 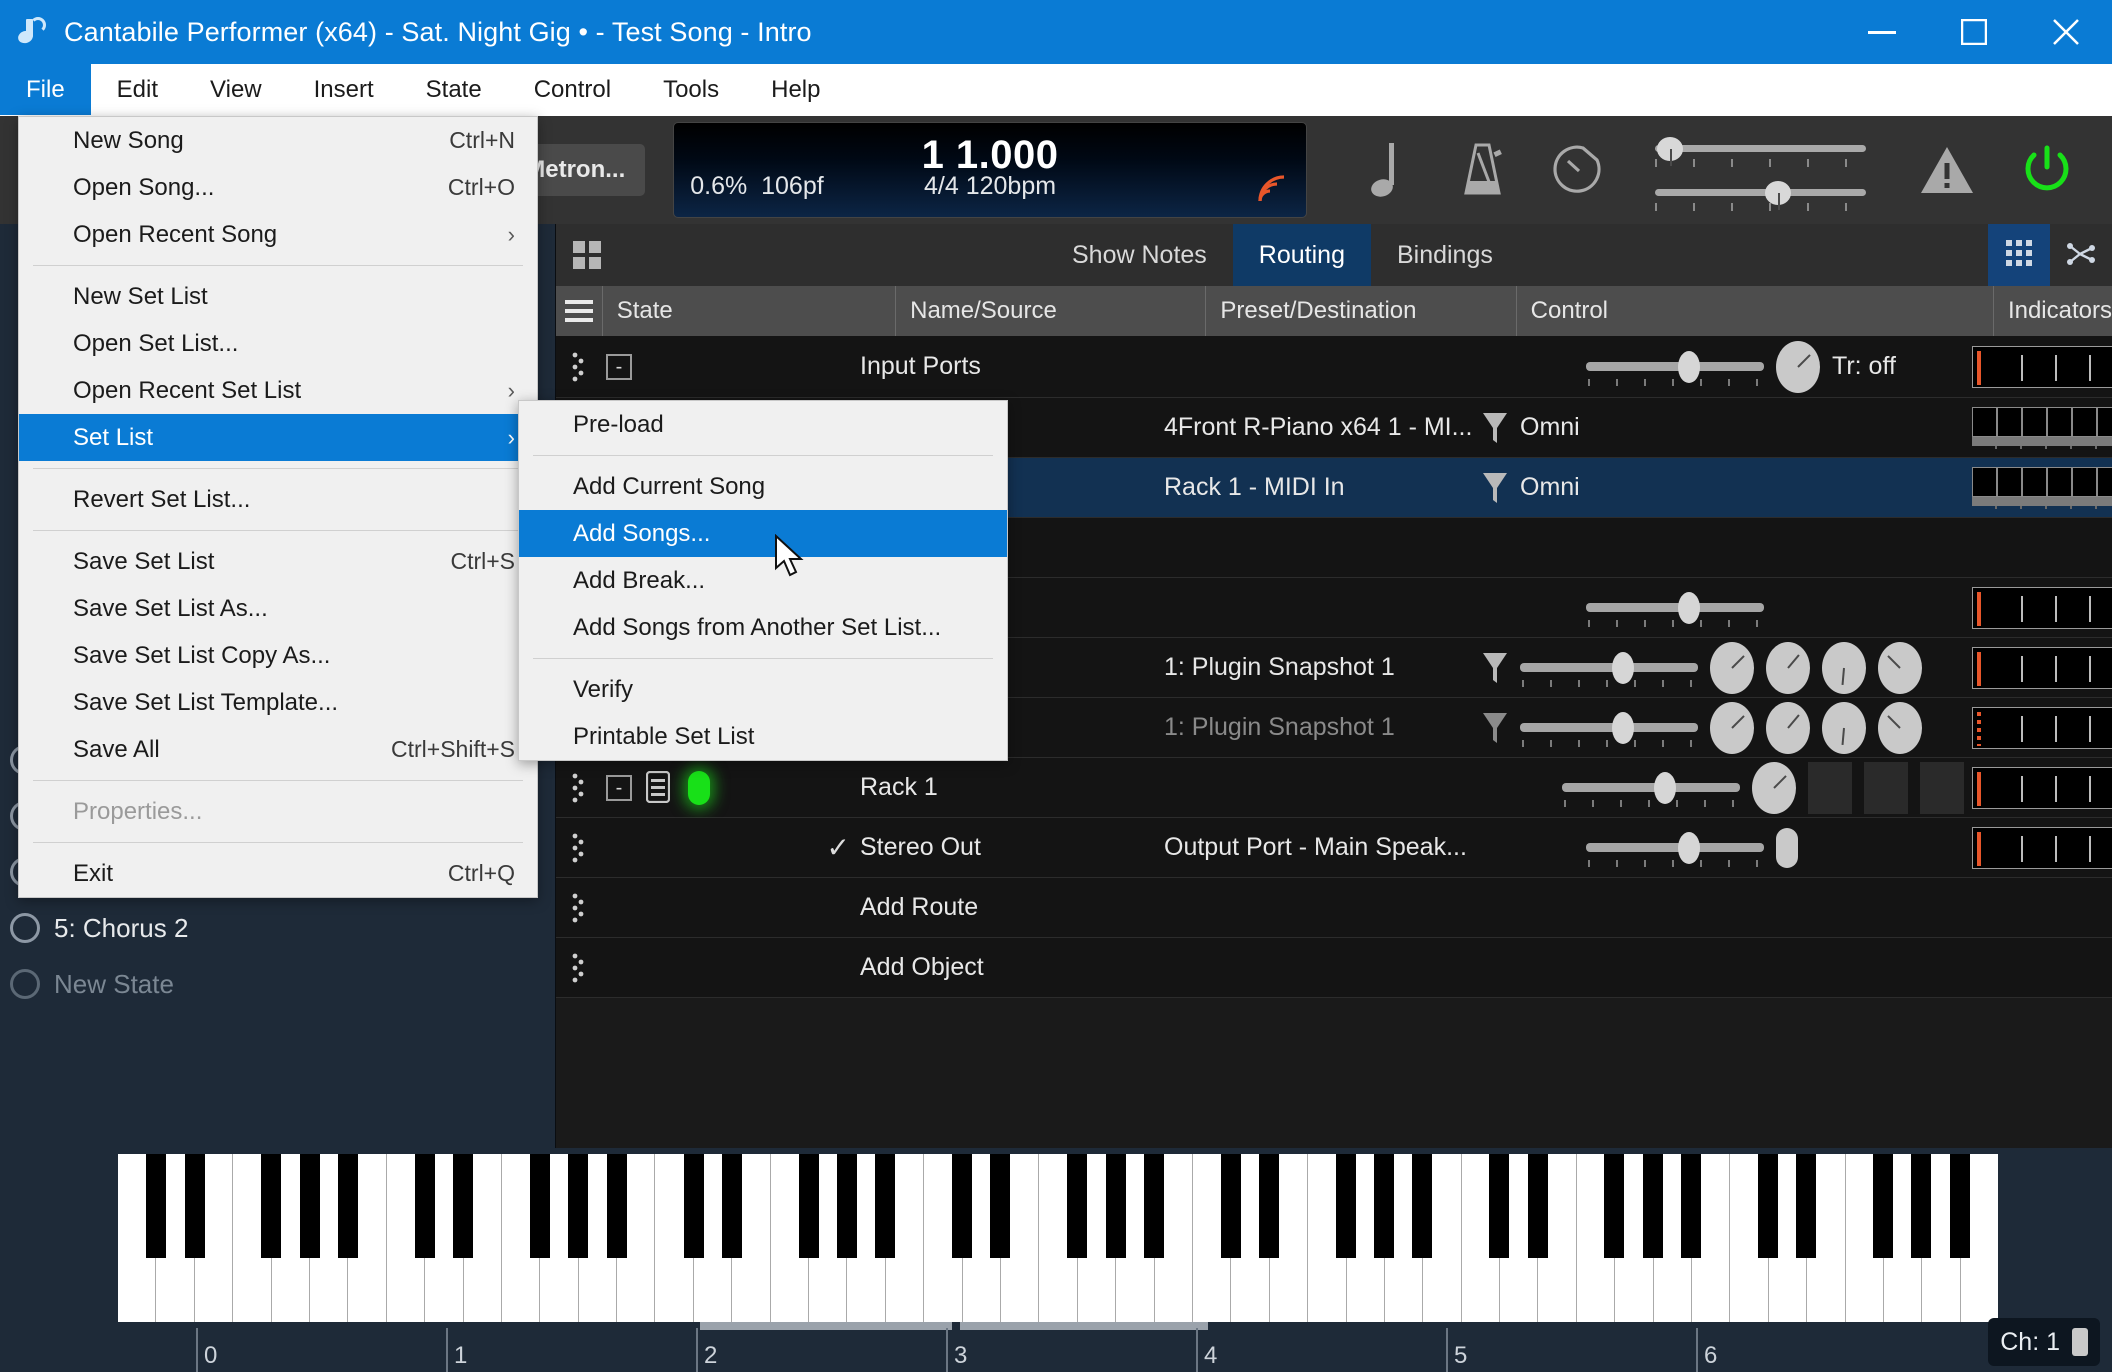 I want to click on menu-file: File, so click(x=45, y=89).